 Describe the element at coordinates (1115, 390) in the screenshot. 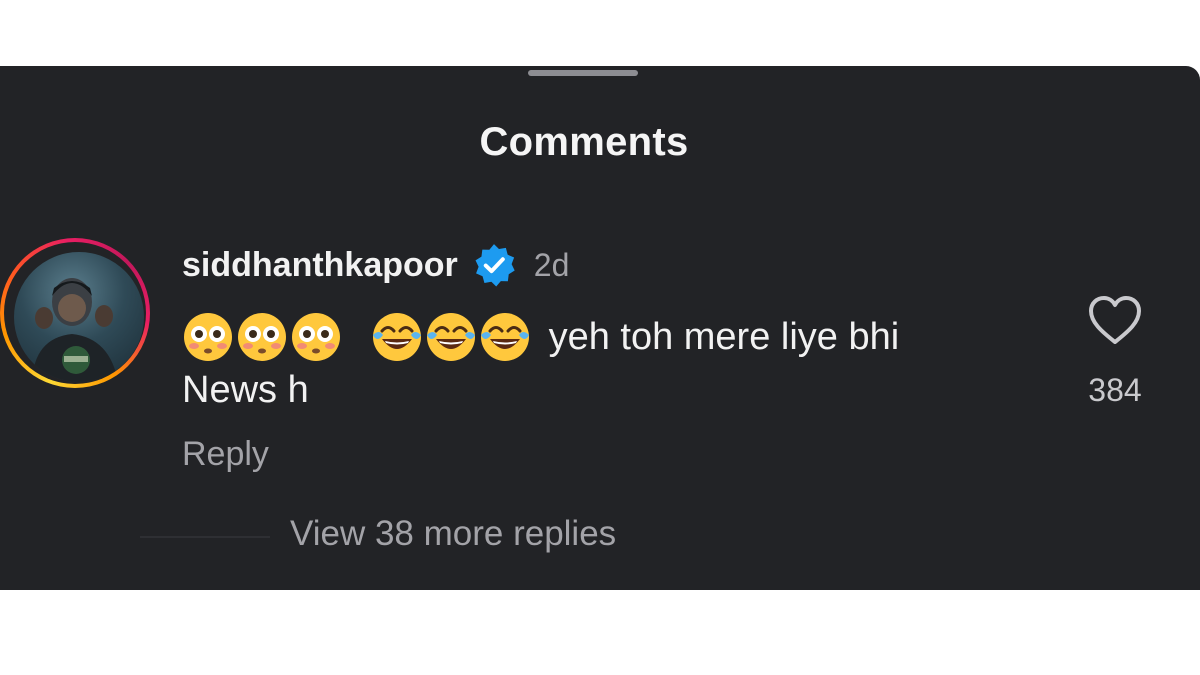

I see `like-count: 384` at that location.